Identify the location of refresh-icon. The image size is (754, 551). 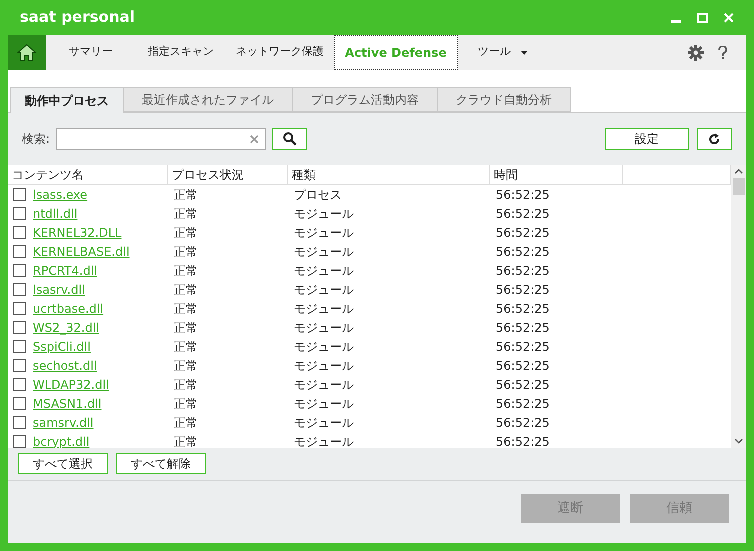
(714, 139).